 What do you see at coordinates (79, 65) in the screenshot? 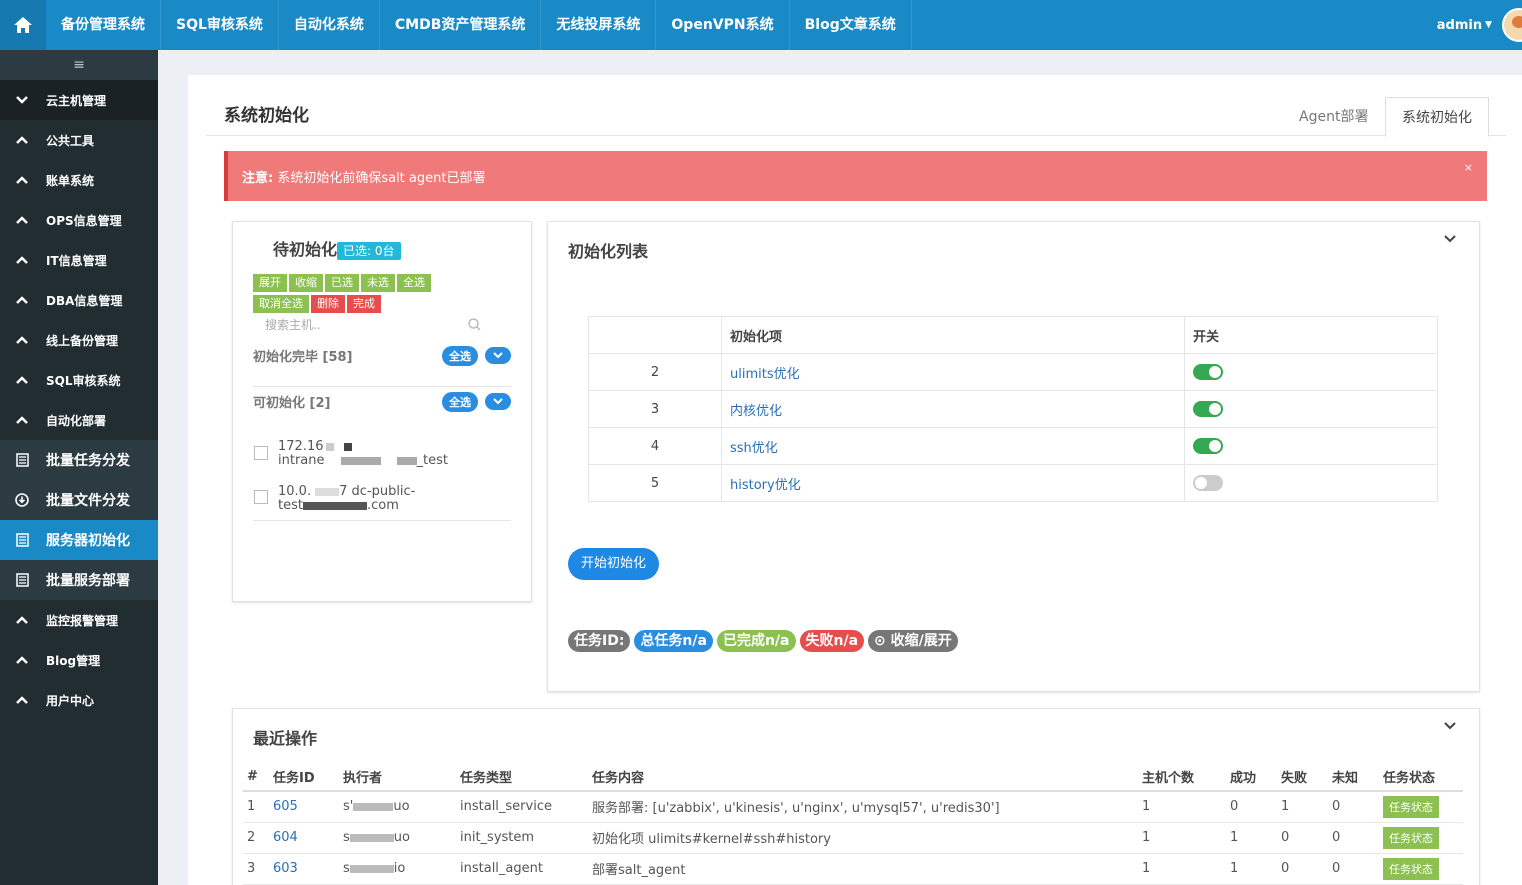
I see `sidebar-toggle: ≡` at bounding box center [79, 65].